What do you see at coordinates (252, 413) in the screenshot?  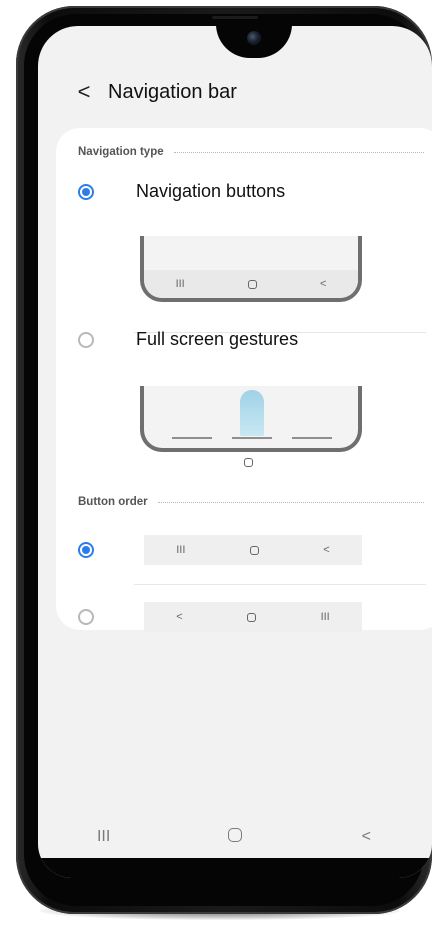 I see `swipe-indicator` at bounding box center [252, 413].